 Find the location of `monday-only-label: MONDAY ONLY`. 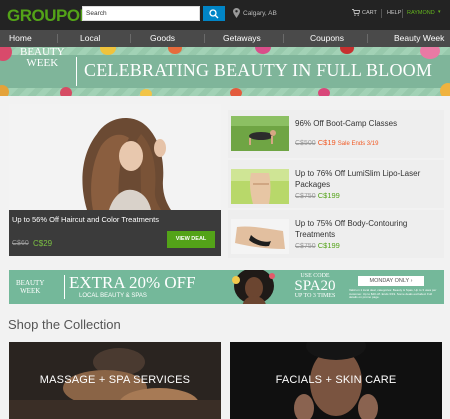

monday-only-label: MONDAY ONLY is located at coordinates (389, 281).